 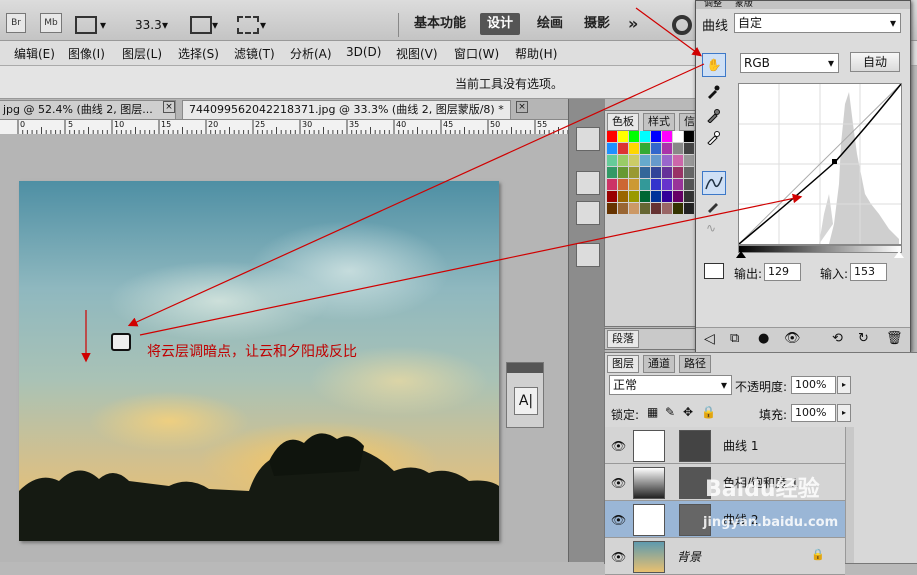 What do you see at coordinates (713, 138) in the screenshot?
I see `white-point-eyedropper-icon` at bounding box center [713, 138].